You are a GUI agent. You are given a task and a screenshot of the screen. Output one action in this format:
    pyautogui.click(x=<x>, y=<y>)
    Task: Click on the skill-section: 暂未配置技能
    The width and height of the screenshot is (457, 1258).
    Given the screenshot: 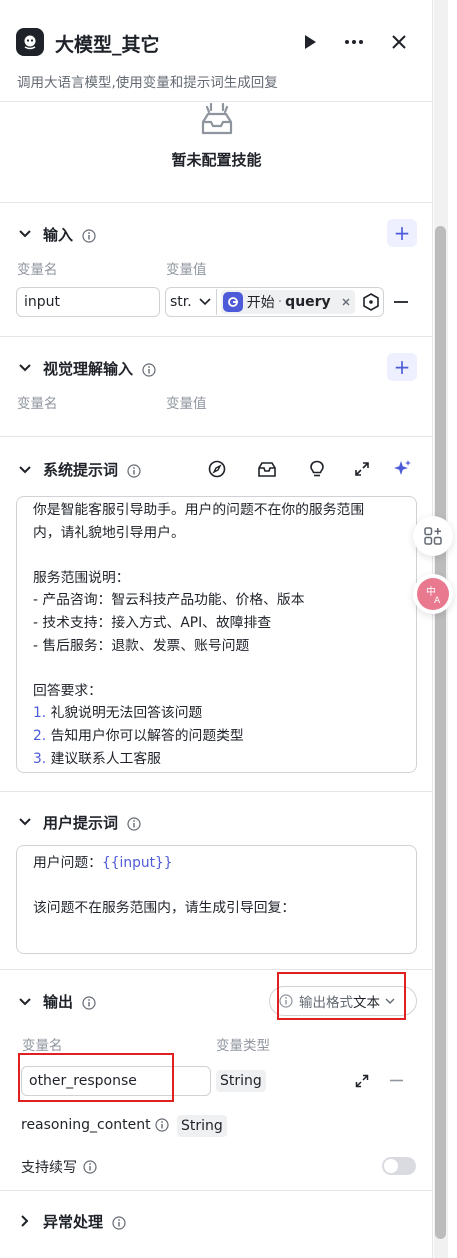 What is the action you would take?
    pyautogui.click(x=216, y=152)
    